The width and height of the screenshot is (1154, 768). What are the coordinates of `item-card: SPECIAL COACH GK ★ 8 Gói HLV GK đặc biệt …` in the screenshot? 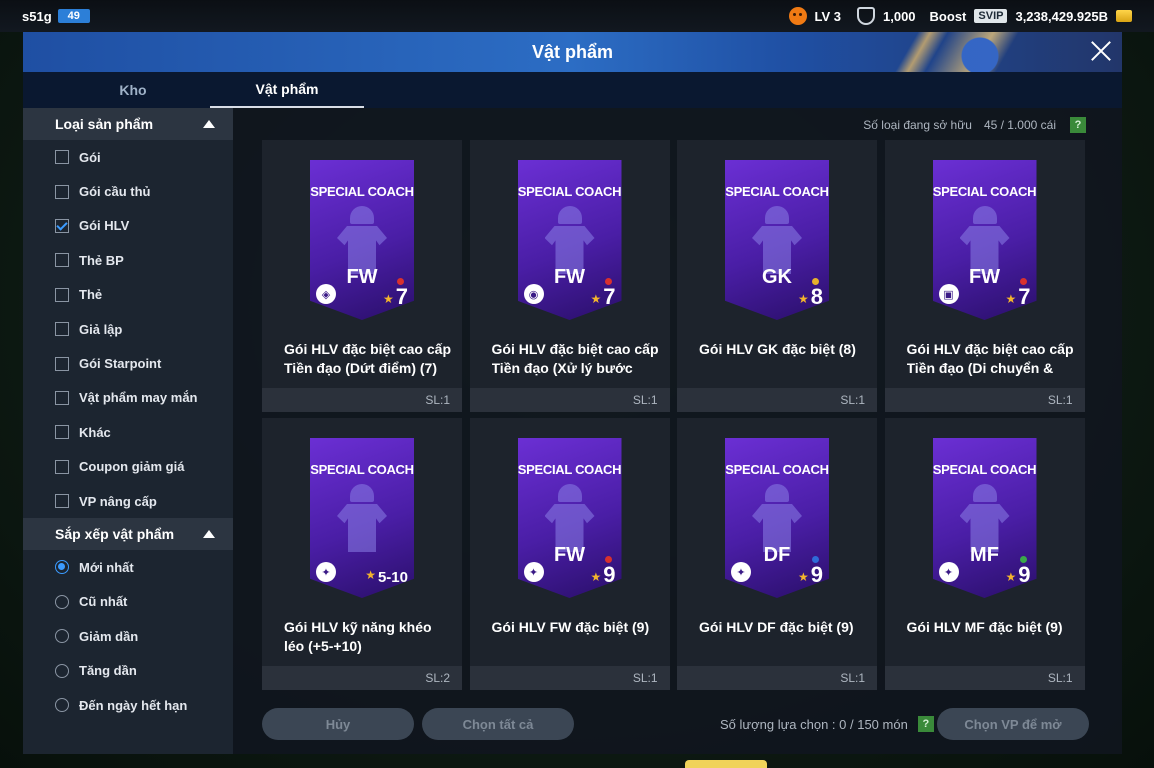 It's located at (777, 276).